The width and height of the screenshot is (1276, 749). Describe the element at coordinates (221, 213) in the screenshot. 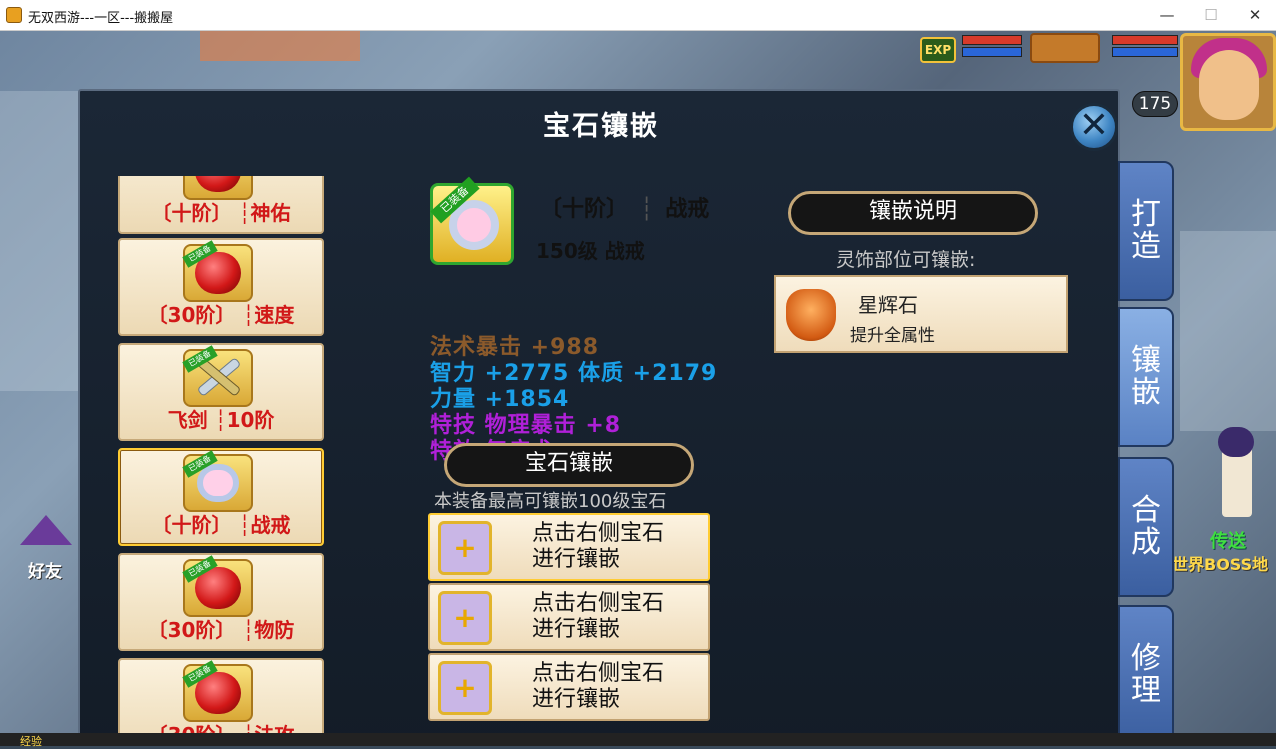

I see `equipment-card-label: 〔十阶〕 ┆神佑` at that location.